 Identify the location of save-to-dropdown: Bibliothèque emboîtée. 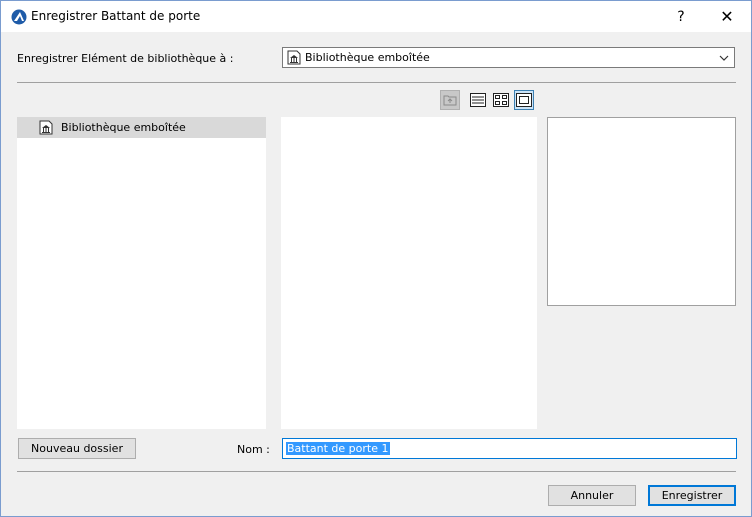
(508, 57).